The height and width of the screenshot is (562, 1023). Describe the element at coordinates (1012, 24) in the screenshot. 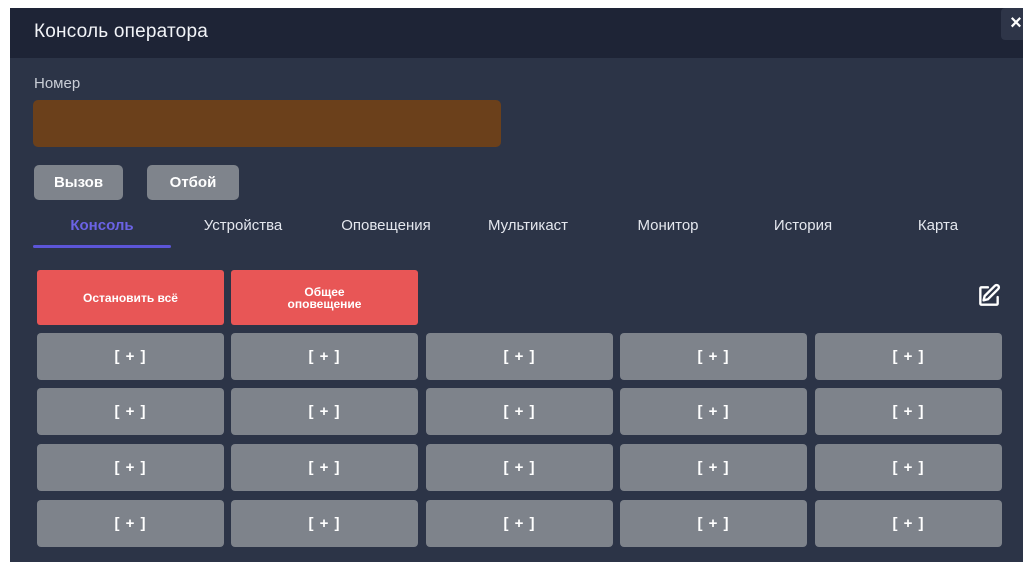

I see `close-button: ×` at that location.